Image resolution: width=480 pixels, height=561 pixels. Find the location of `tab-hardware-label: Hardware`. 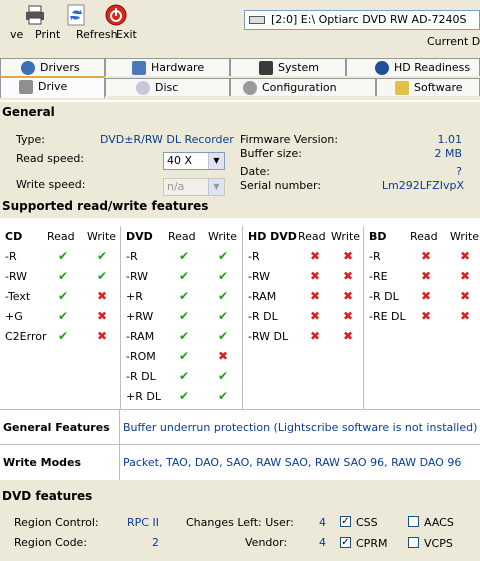

tab-hardware-label: Hardware is located at coordinates (178, 67).